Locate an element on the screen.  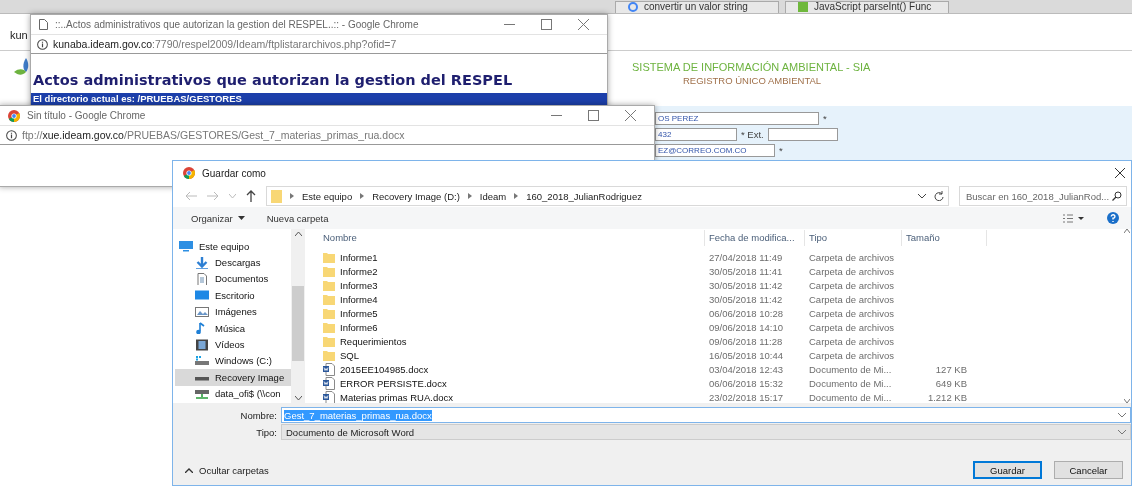
system-title: SISTEMA DE INFORMACIÓN AMBIENTAL - SIA is located at coordinates (752, 67).